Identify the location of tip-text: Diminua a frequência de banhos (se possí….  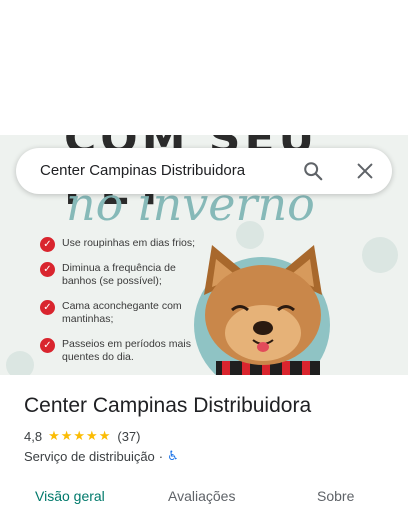
(119, 274).